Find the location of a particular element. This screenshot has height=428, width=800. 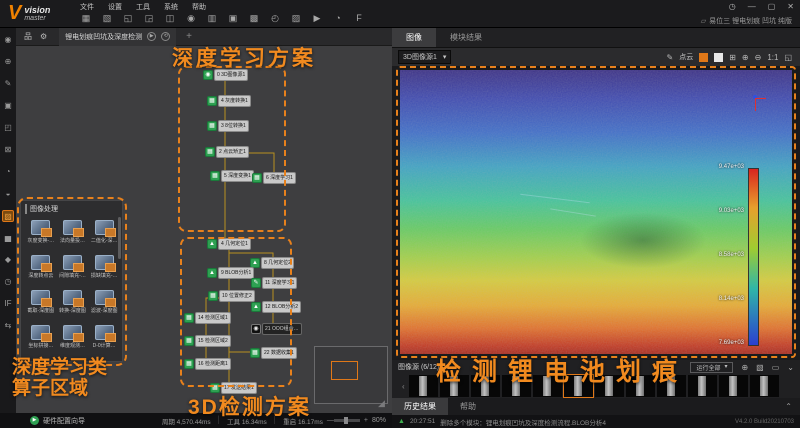

flow-node: ▦ 16 检测距离1 is located at coordinates (207, 363).